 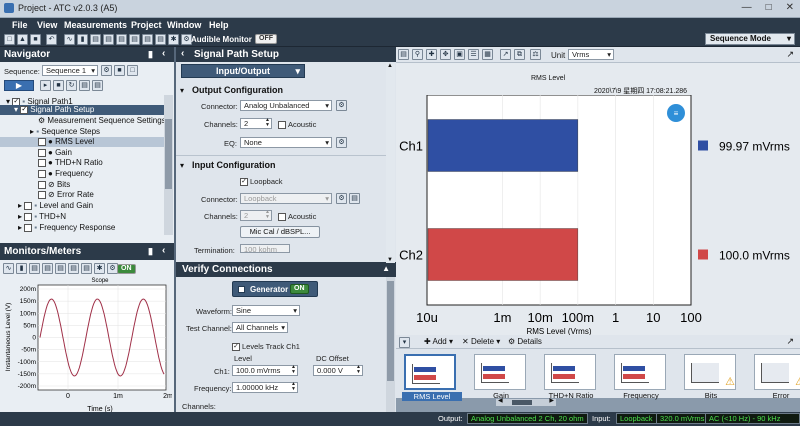 What do you see at coordinates (65, 131) in the screenshot?
I see `tree-sequence-steps: ▸ ▪ Sequence Steps` at bounding box center [65, 131].